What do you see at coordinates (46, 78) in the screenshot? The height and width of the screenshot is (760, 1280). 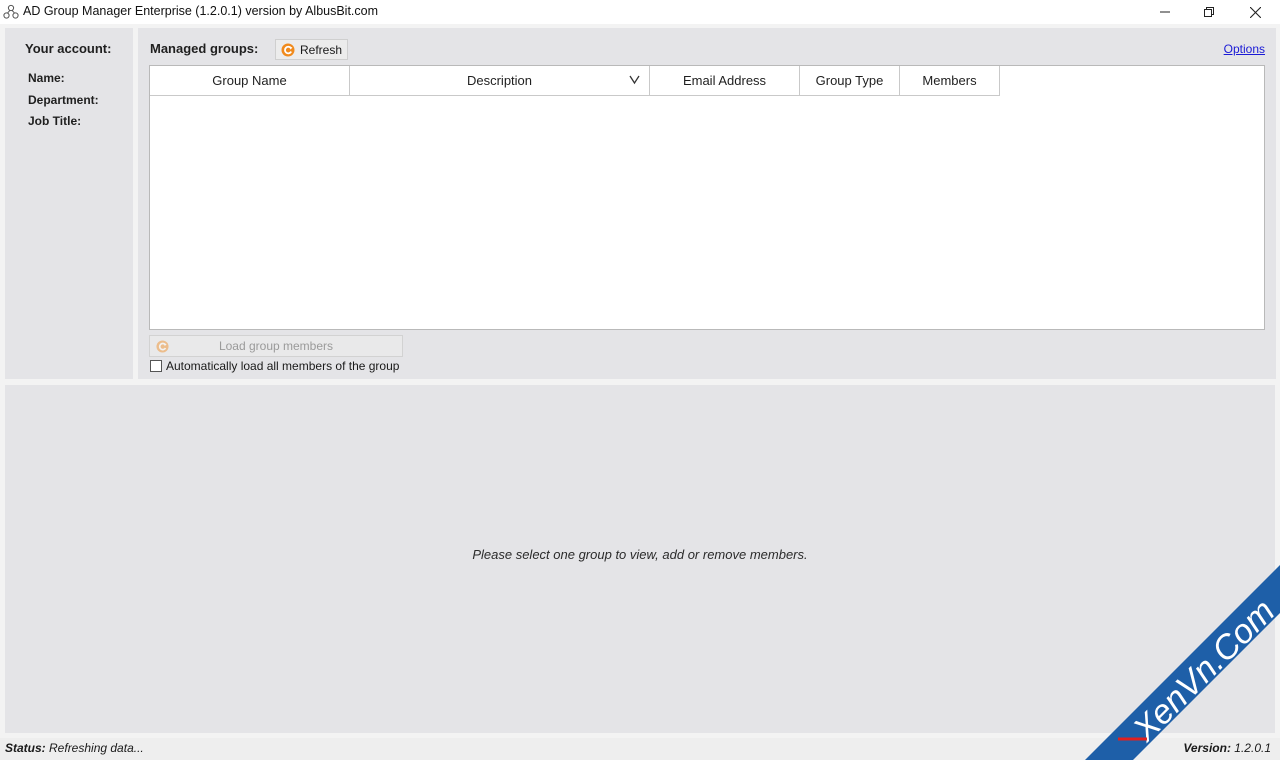 I see `account-name-label: Name:` at bounding box center [46, 78].